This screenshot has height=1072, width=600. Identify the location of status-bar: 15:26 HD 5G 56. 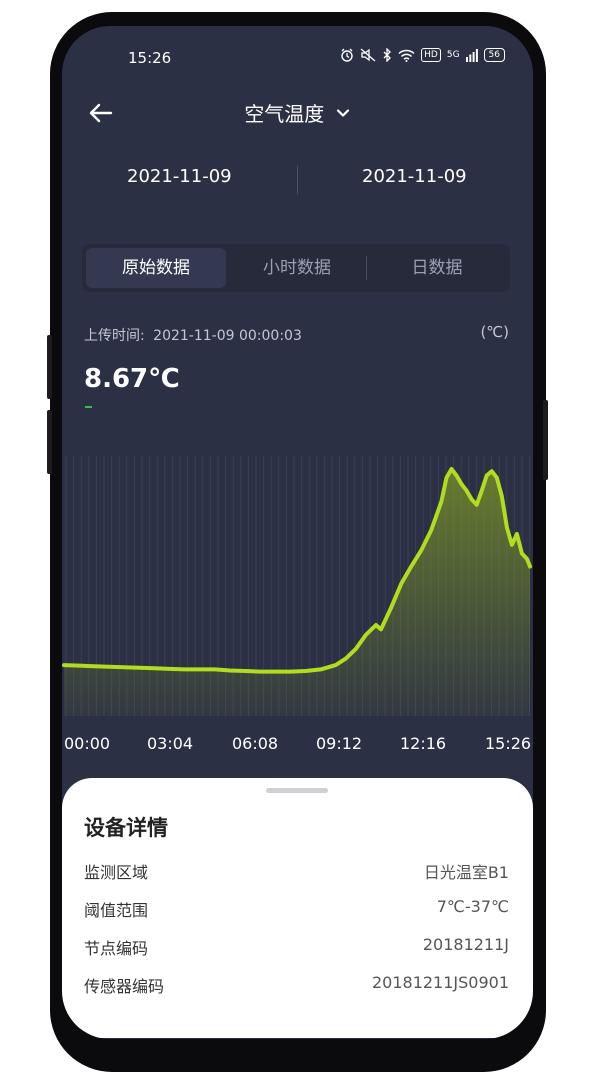
(297, 57).